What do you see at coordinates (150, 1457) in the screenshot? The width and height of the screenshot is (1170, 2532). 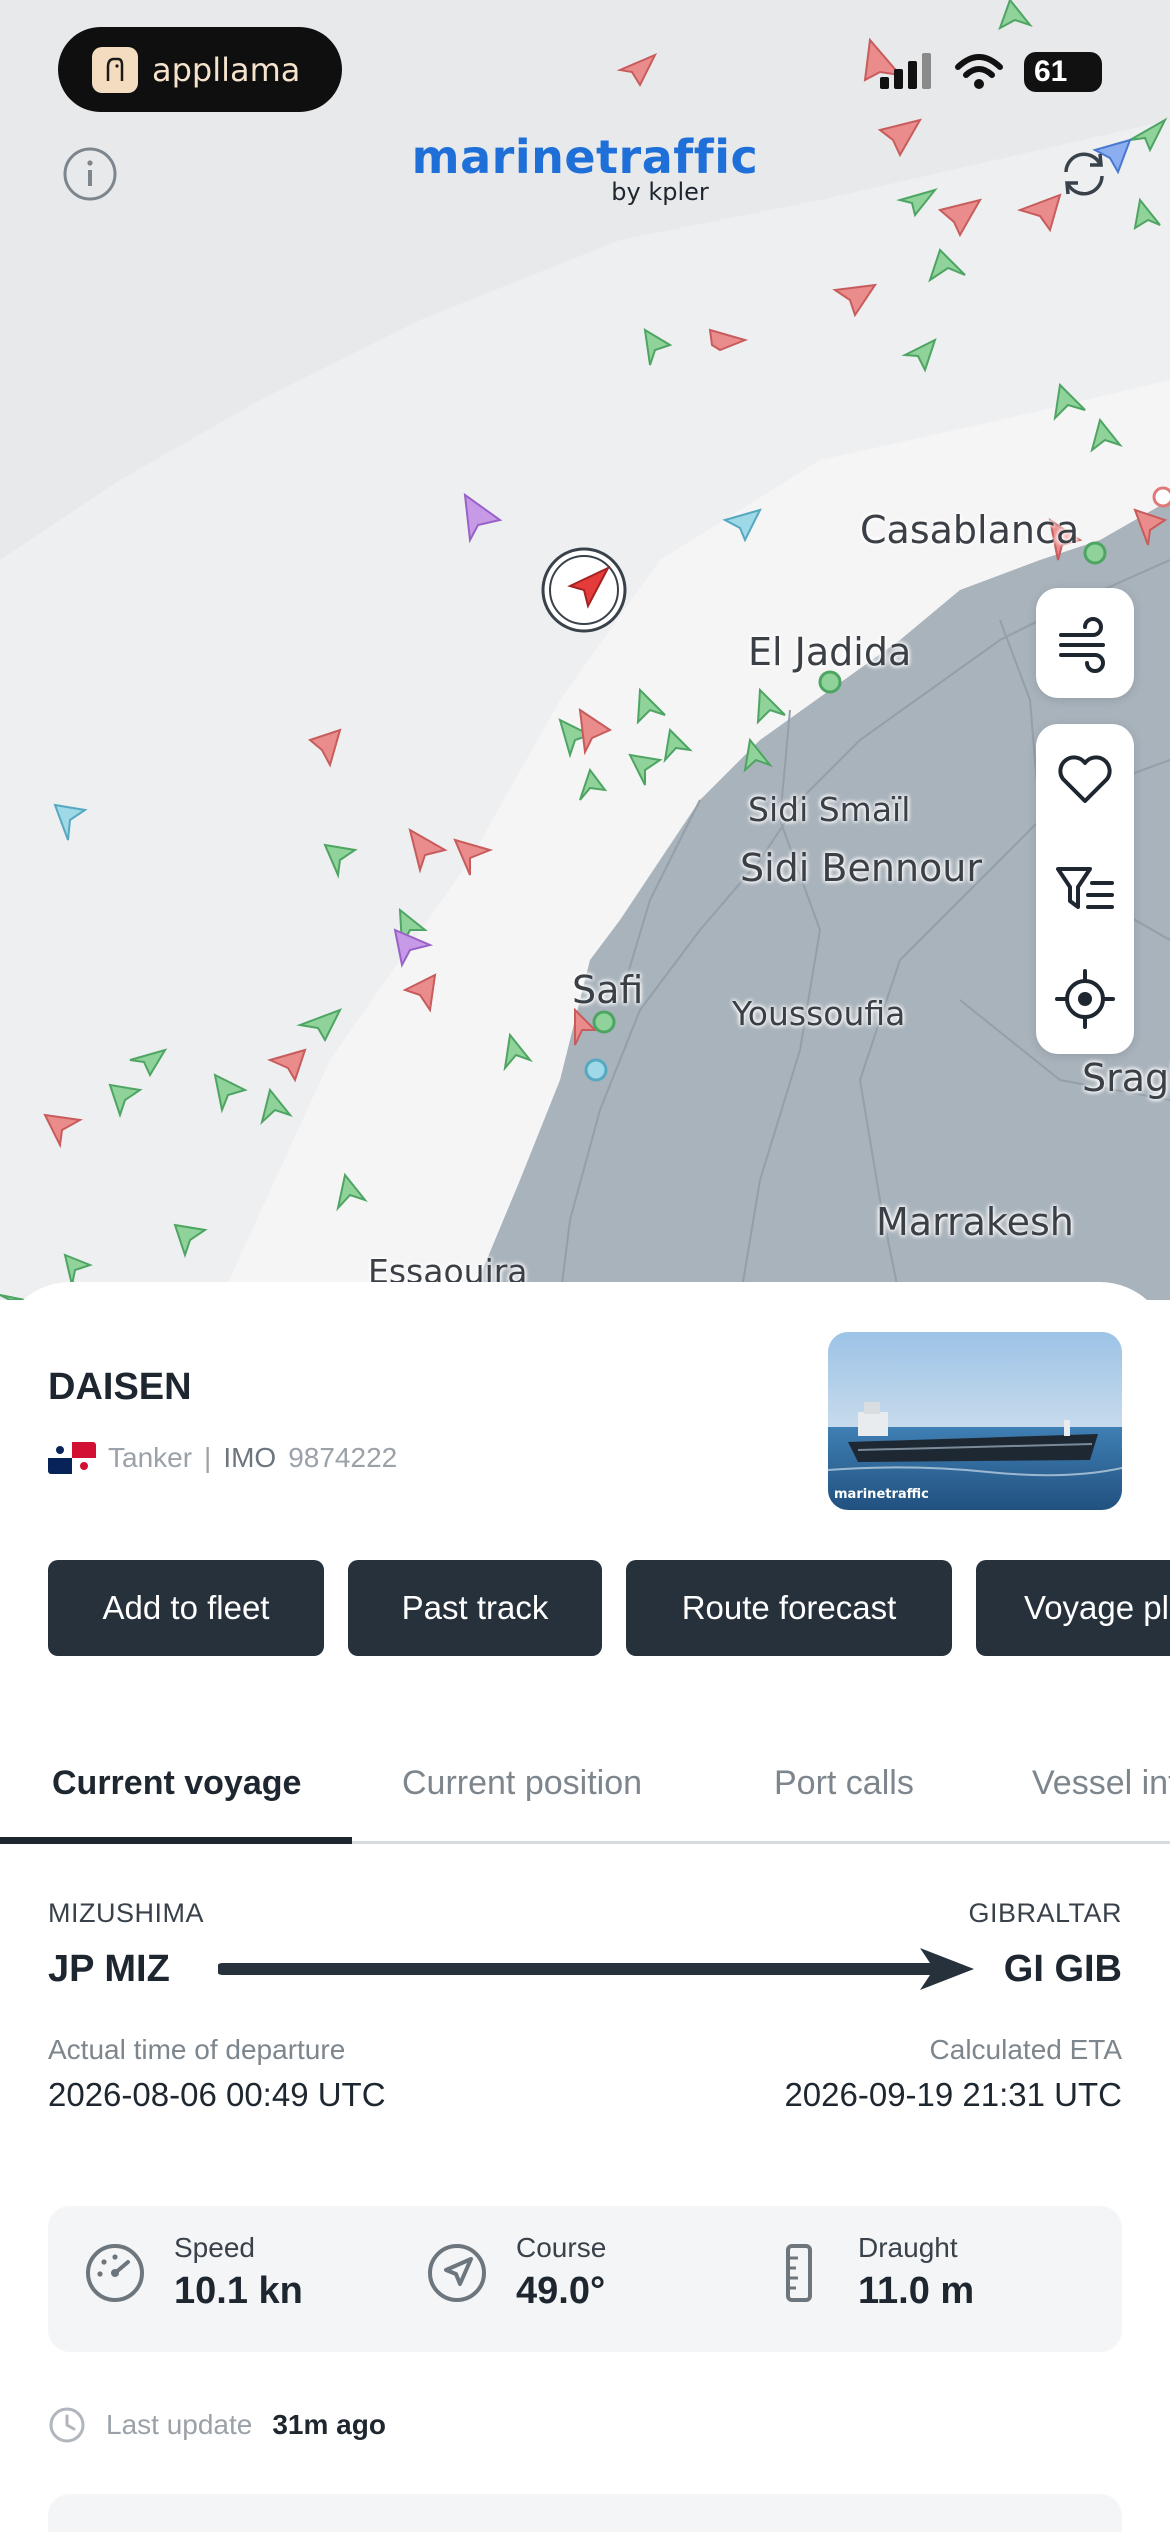 I see `vessel-type: Tanker` at bounding box center [150, 1457].